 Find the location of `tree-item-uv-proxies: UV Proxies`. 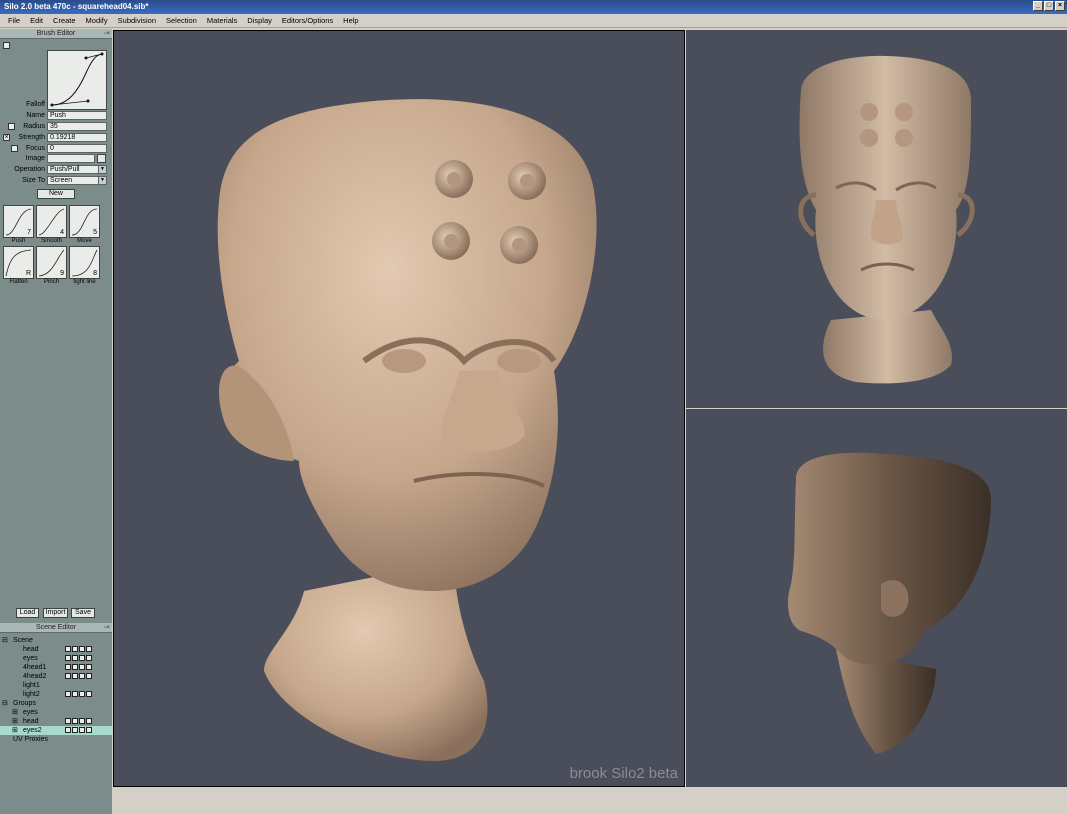

tree-item-uv-proxies: UV Proxies is located at coordinates (56, 739).